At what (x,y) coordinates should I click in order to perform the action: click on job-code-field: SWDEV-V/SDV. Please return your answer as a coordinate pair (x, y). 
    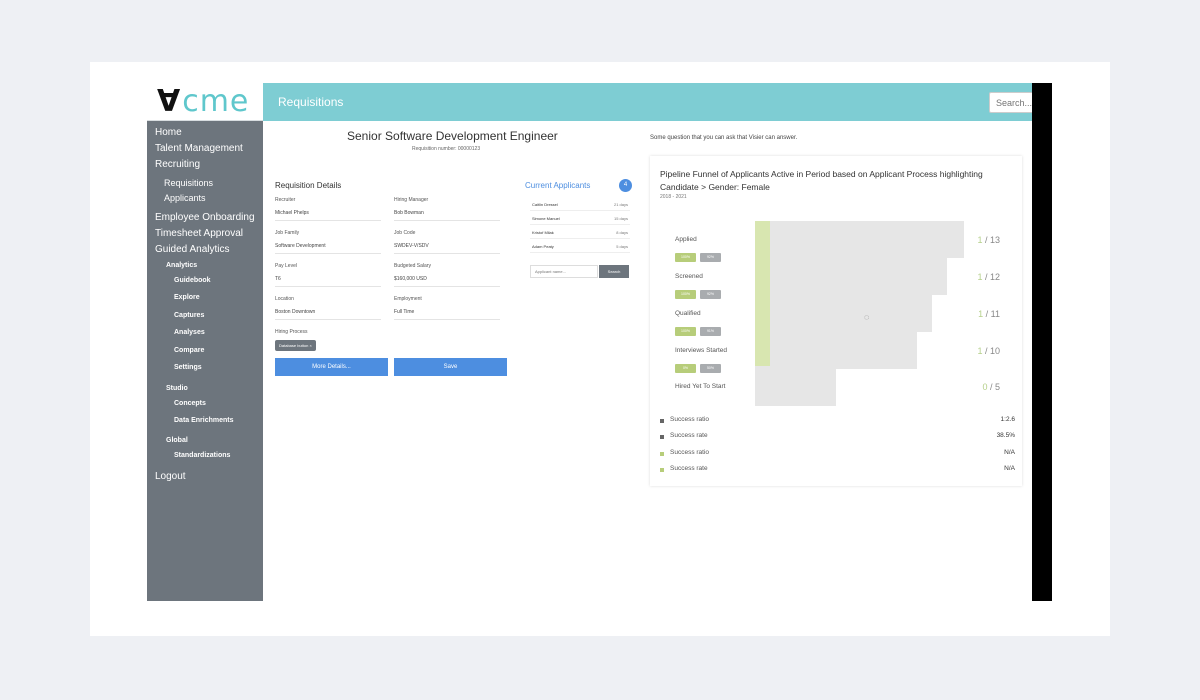
    Looking at the image, I should click on (447, 246).